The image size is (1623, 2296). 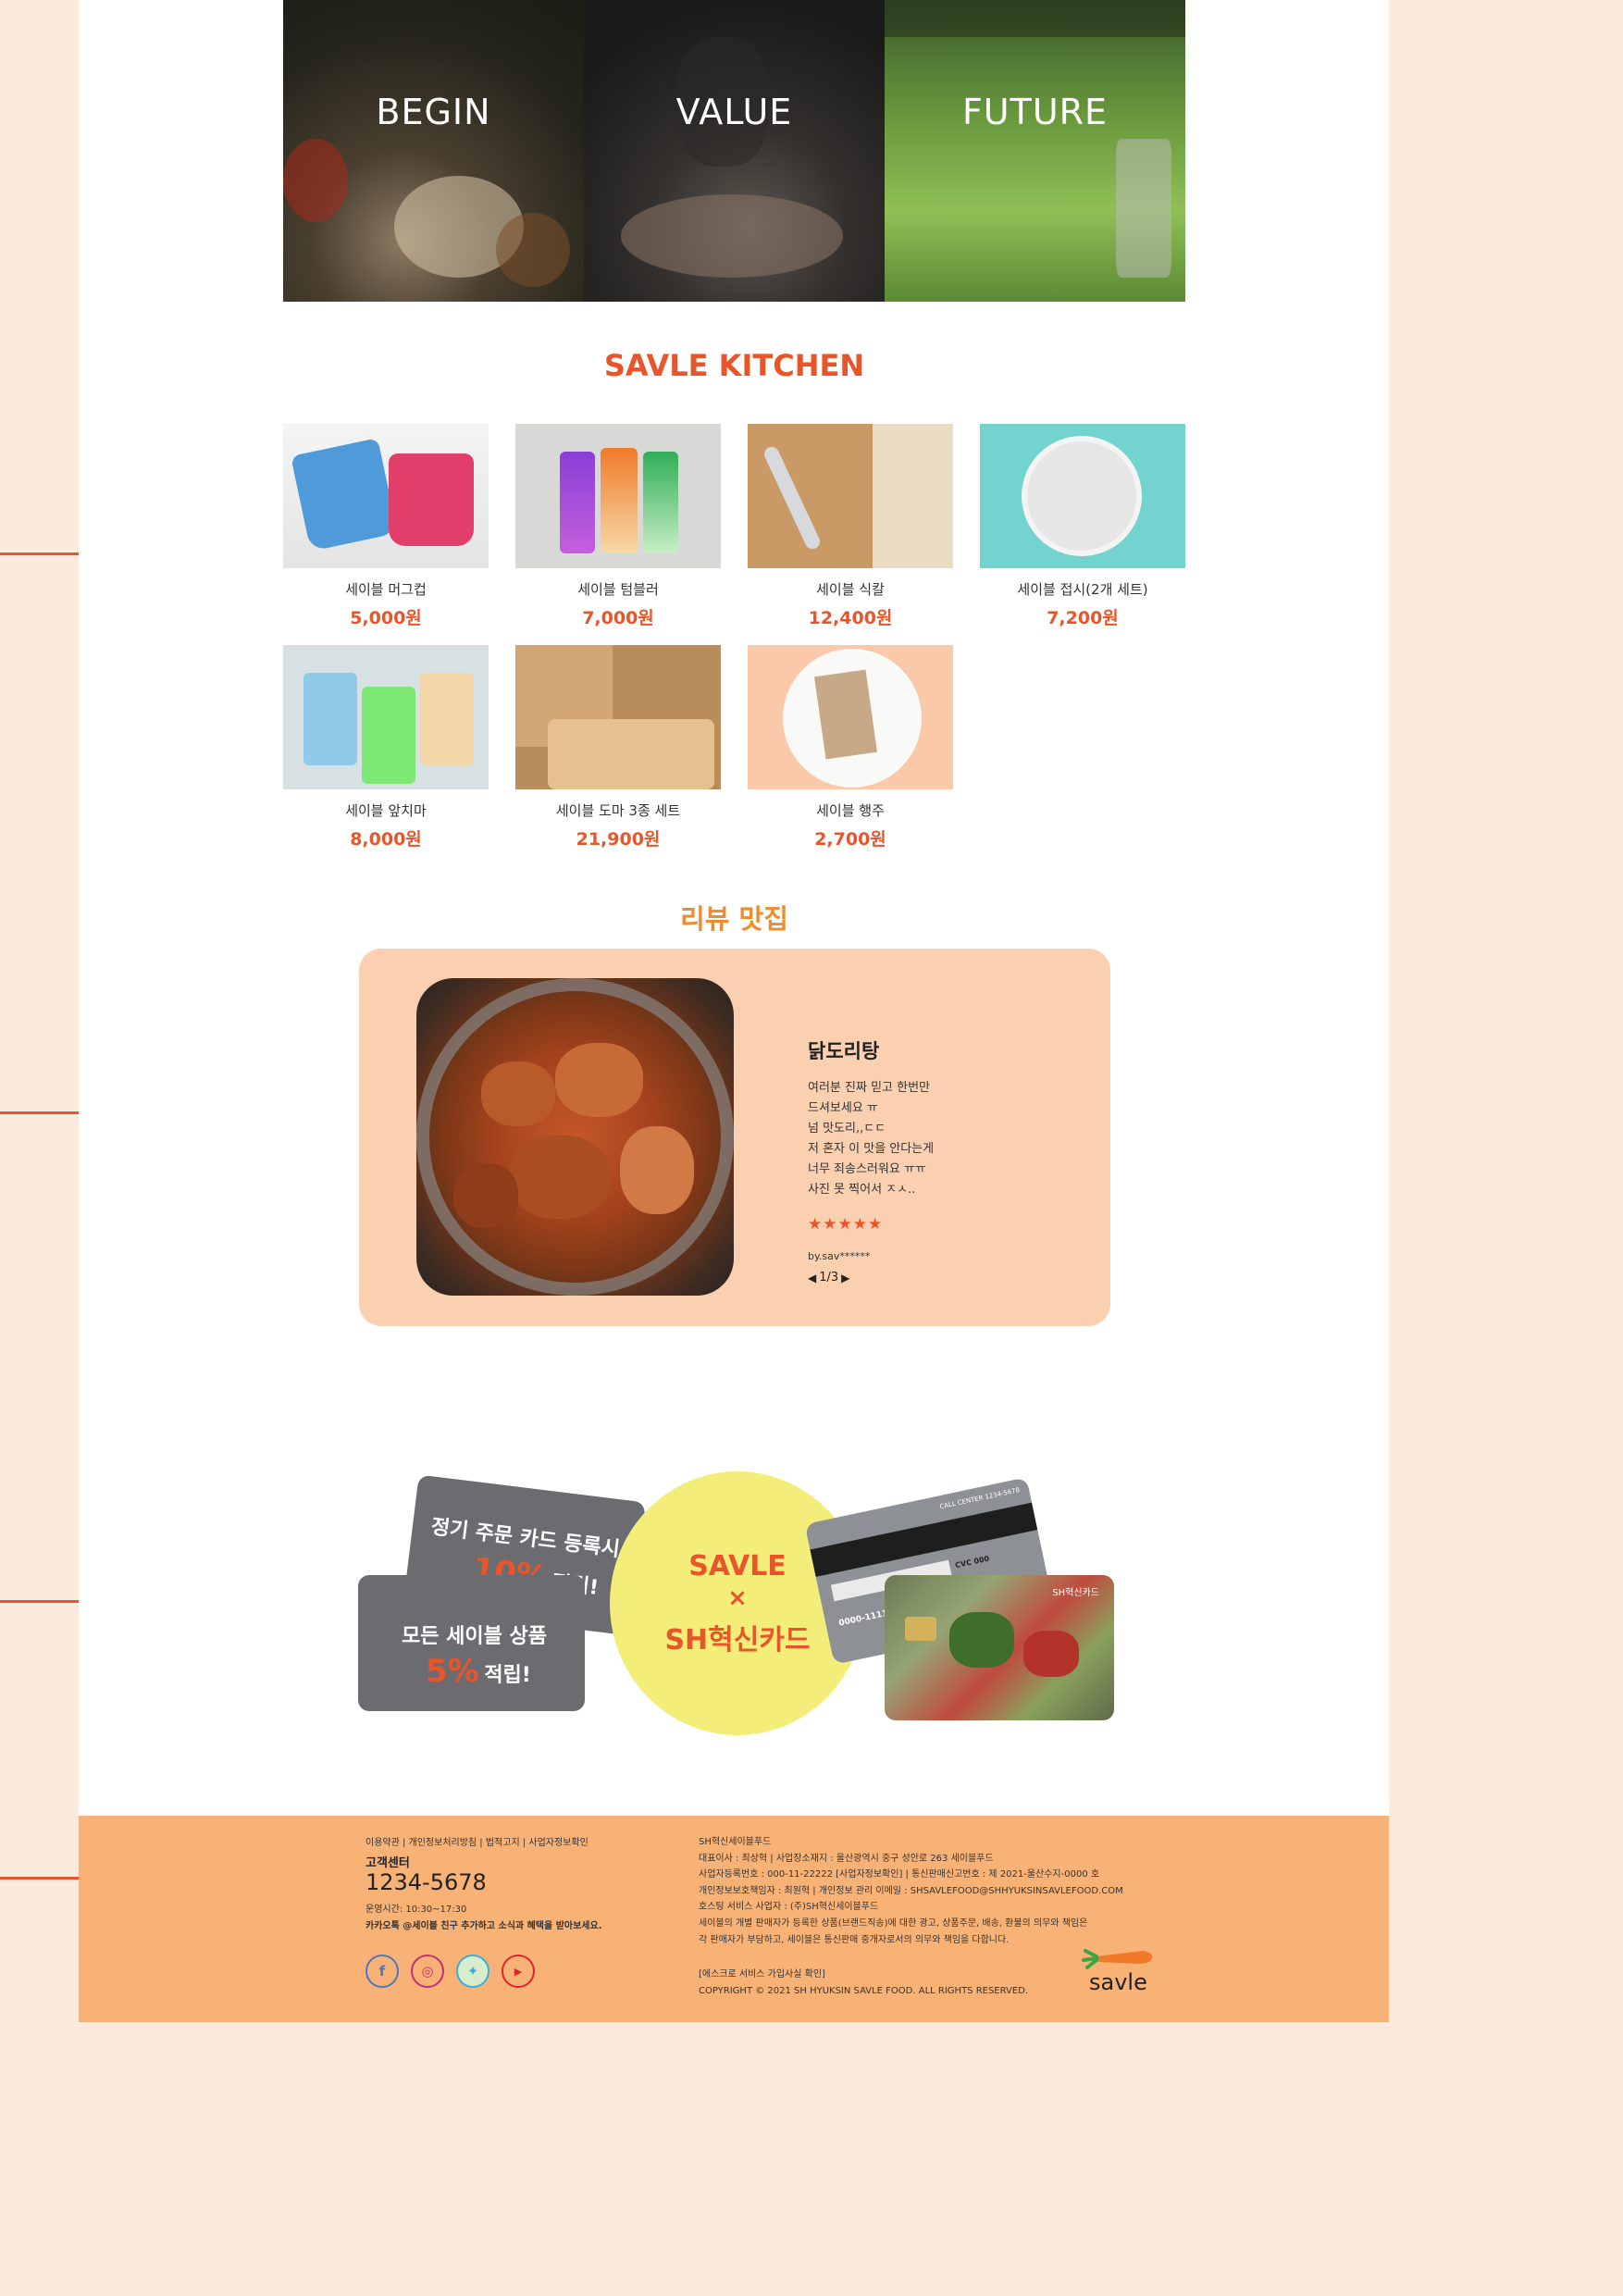 I want to click on hero-label-value: VALUE, so click(x=734, y=112).